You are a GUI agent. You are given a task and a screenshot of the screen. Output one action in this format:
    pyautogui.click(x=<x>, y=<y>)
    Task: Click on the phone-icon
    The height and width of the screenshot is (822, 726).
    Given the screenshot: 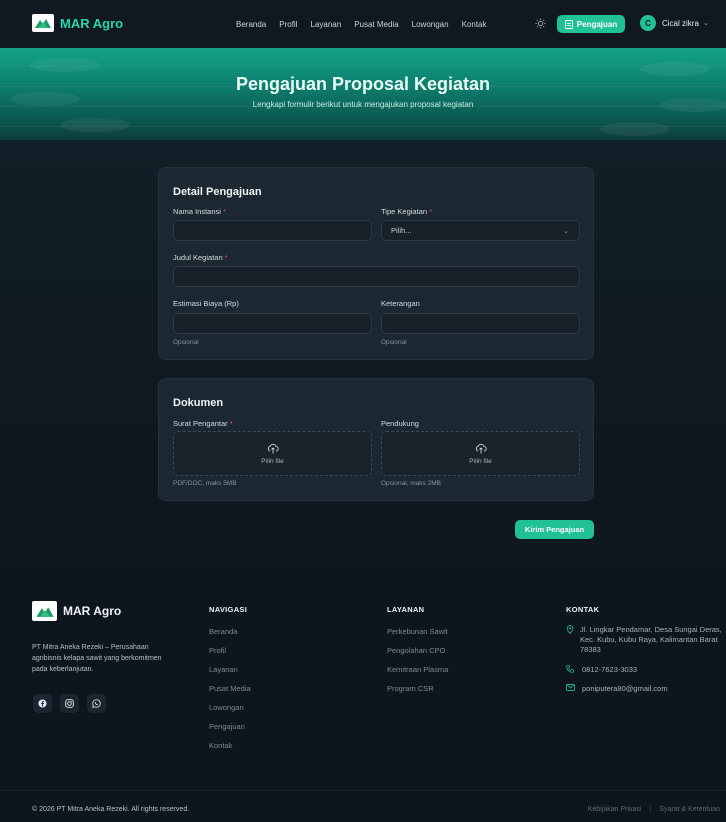 What is the action you would take?
    pyautogui.click(x=571, y=670)
    